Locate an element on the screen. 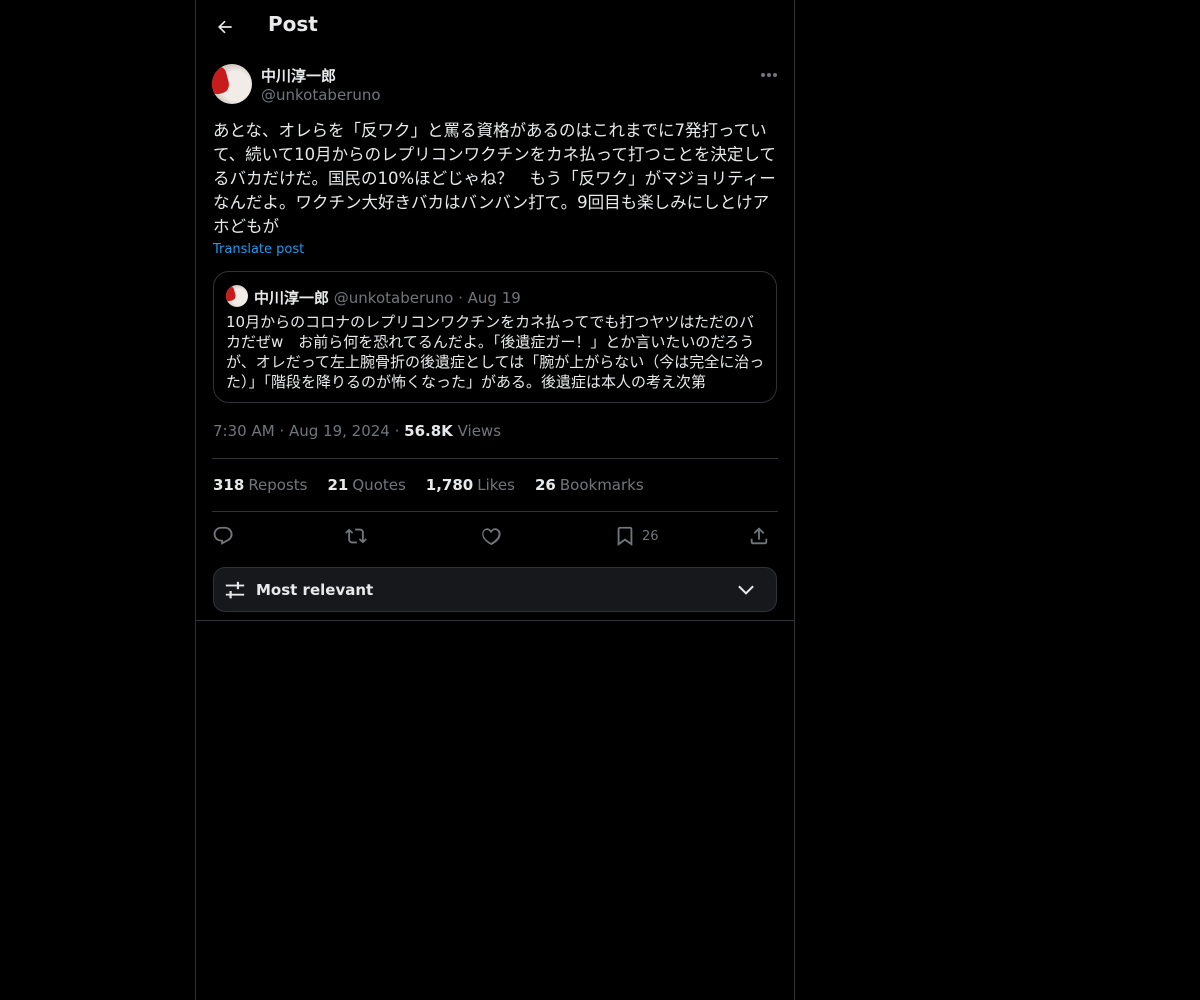 The height and width of the screenshot is (1000, 1200). share-icon is located at coordinates (759, 536).